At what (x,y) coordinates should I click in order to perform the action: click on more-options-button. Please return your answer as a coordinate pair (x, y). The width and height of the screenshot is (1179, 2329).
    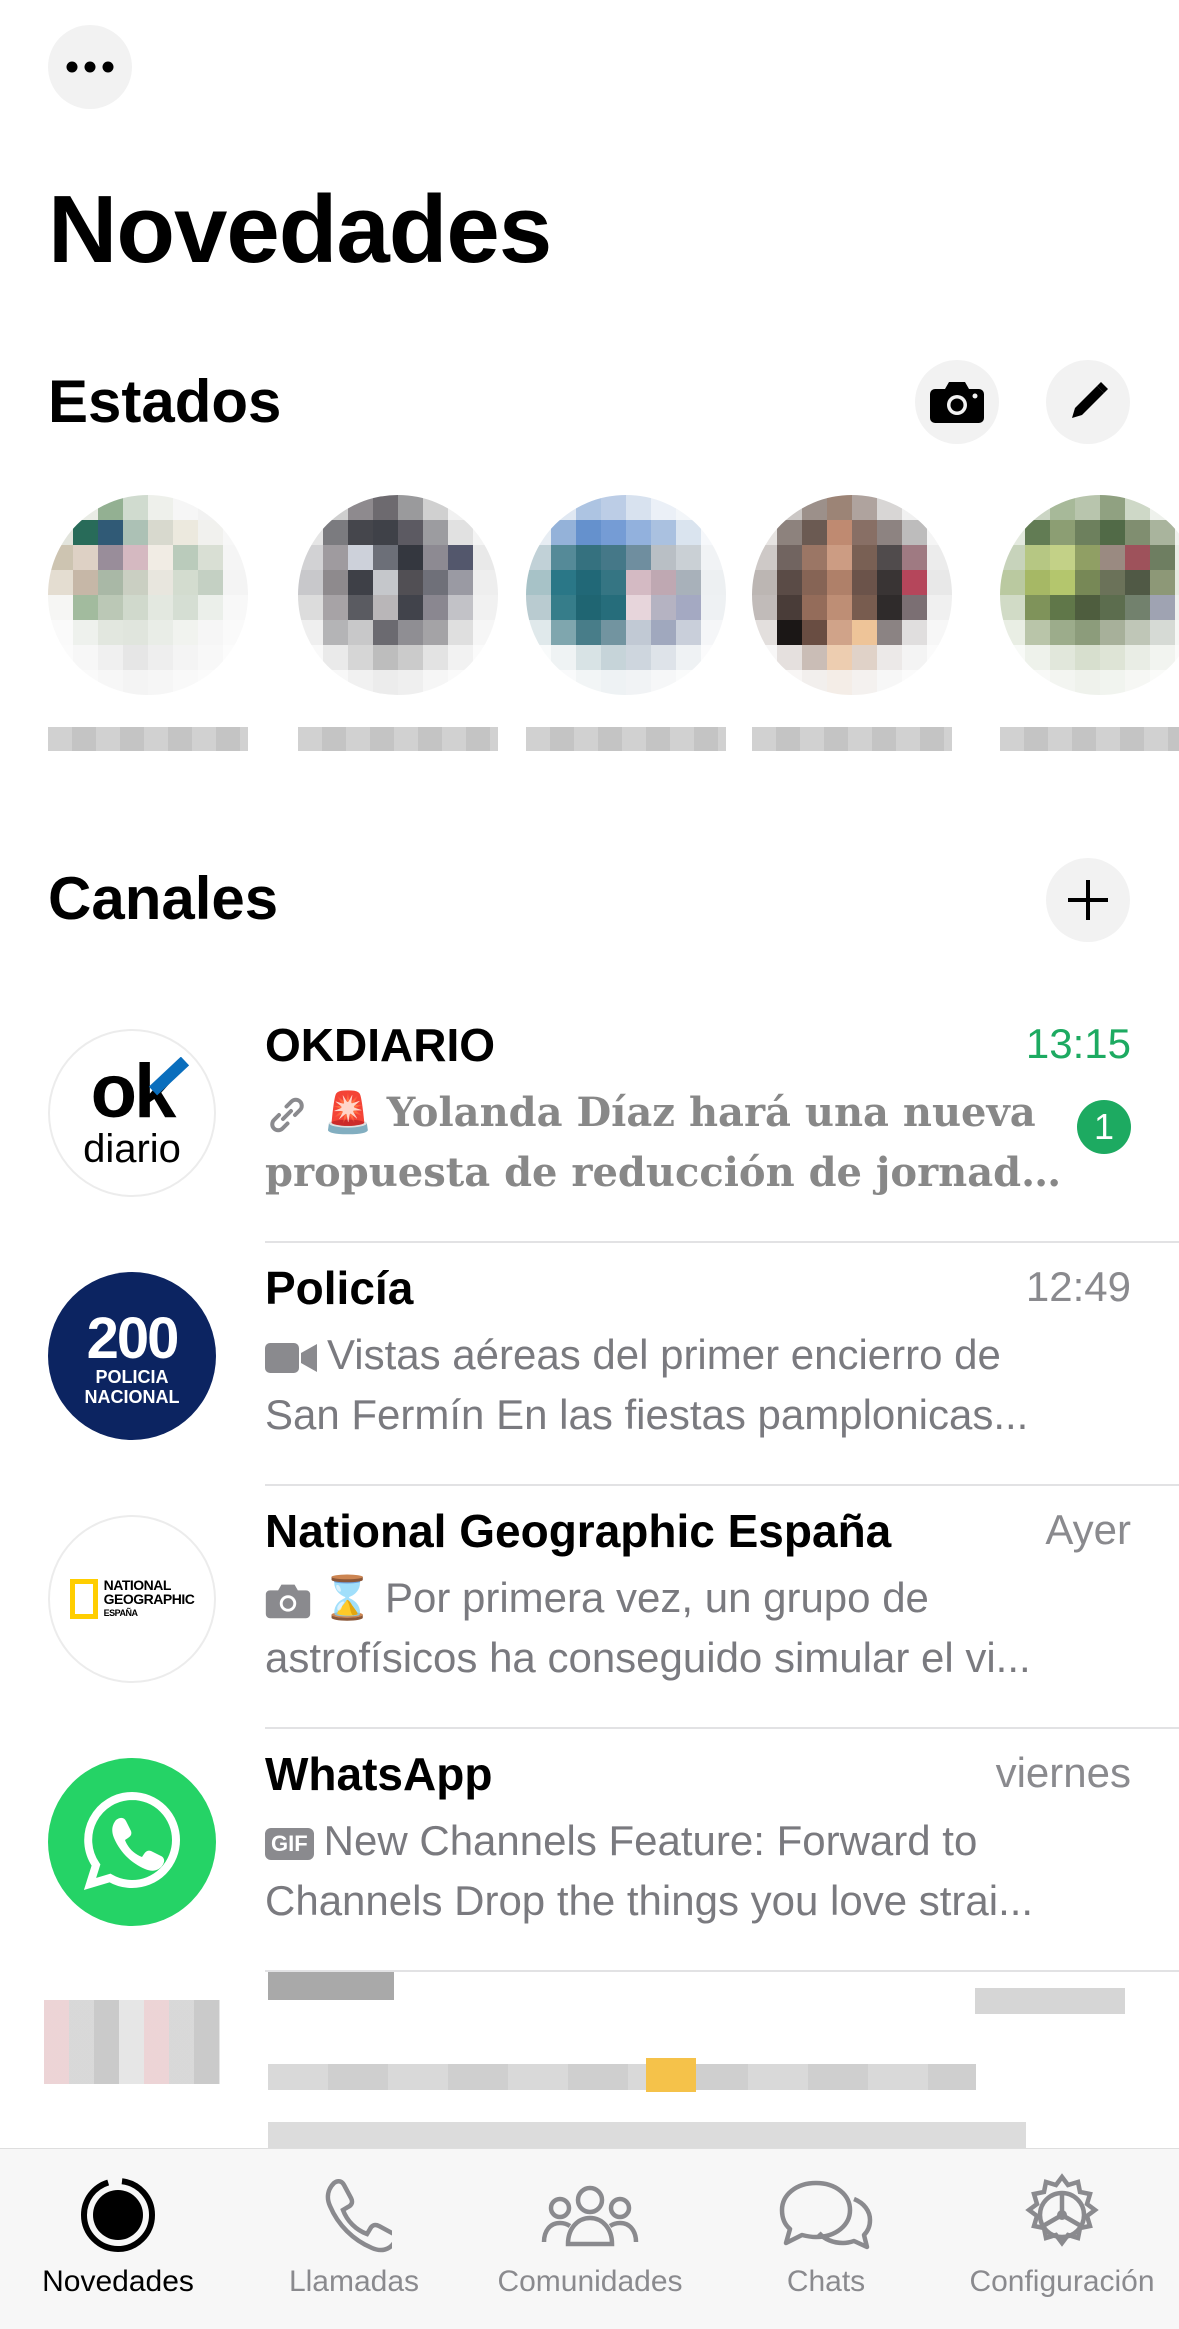
    Looking at the image, I should click on (90, 67).